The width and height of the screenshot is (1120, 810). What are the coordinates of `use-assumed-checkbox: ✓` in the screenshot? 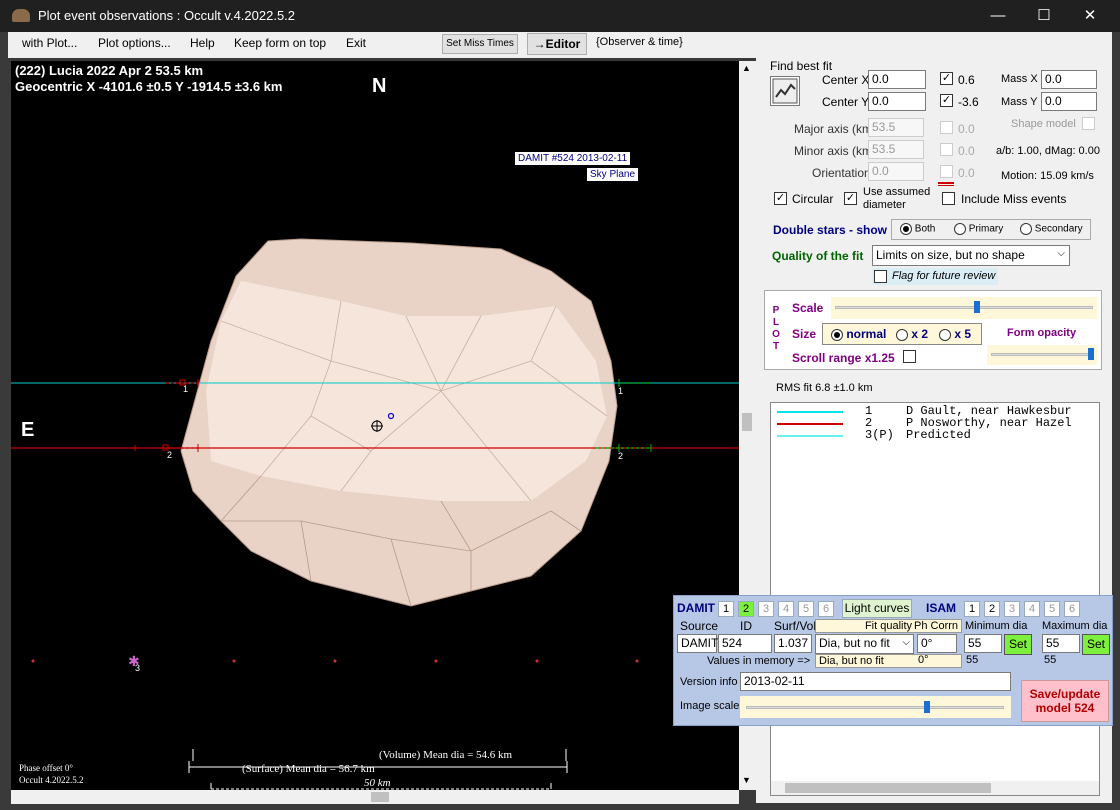 It's located at (850, 198).